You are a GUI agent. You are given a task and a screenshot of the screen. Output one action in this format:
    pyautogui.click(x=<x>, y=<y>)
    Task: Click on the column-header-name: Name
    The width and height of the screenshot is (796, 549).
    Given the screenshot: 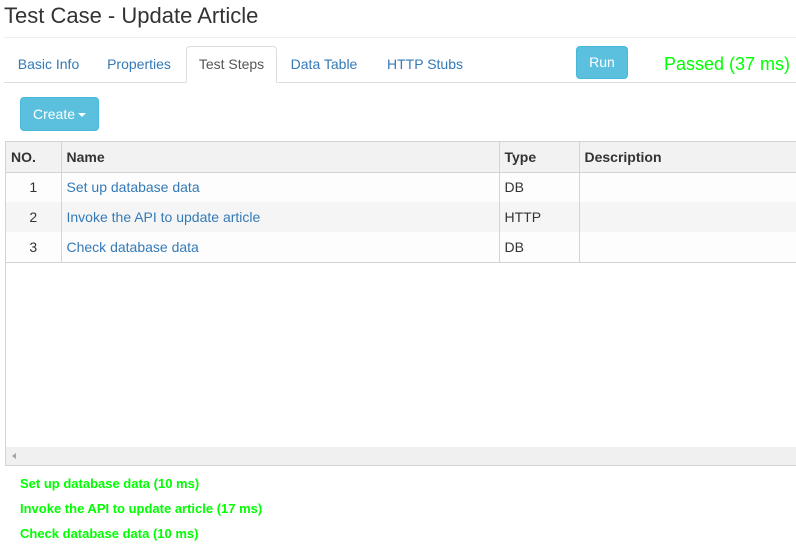 What is the action you would take?
    pyautogui.click(x=280, y=157)
    